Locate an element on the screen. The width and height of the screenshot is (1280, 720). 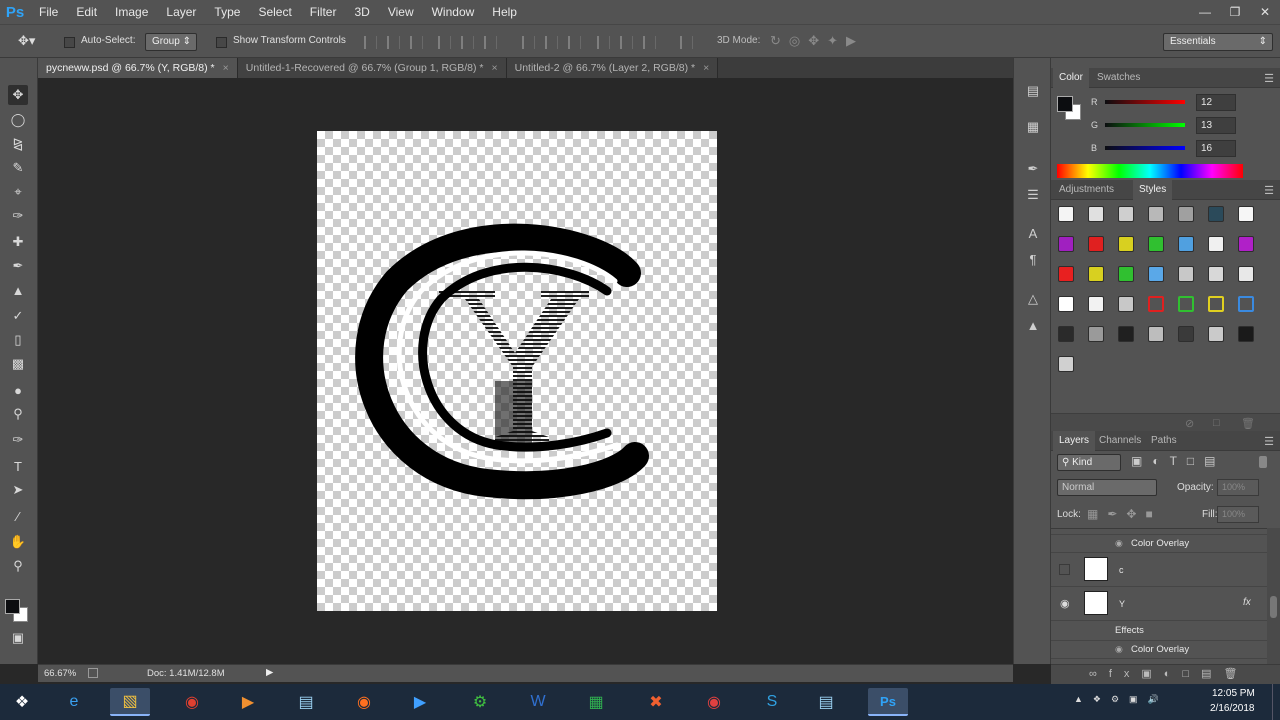
export-icon is located at coordinates (93, 673).